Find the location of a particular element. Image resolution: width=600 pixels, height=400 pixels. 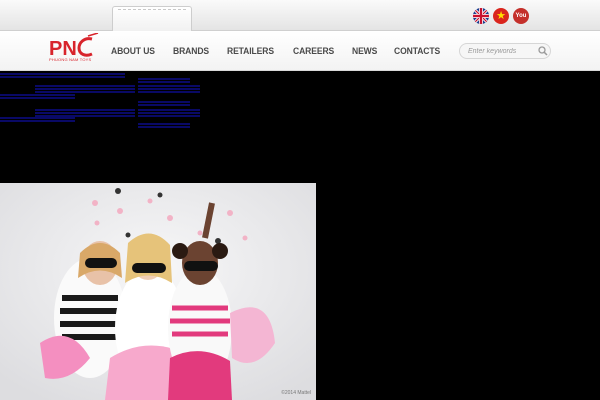

nav-contacts: CONTACTS is located at coordinates (424, 51).